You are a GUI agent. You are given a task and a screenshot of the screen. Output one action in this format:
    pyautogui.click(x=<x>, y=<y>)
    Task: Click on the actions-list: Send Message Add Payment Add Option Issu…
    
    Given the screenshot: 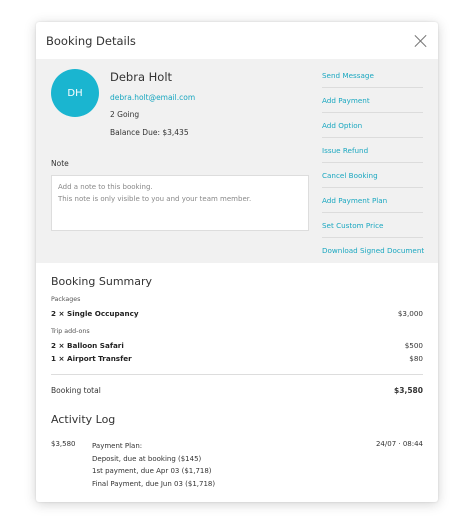 What is the action you would take?
    pyautogui.click(x=373, y=163)
    